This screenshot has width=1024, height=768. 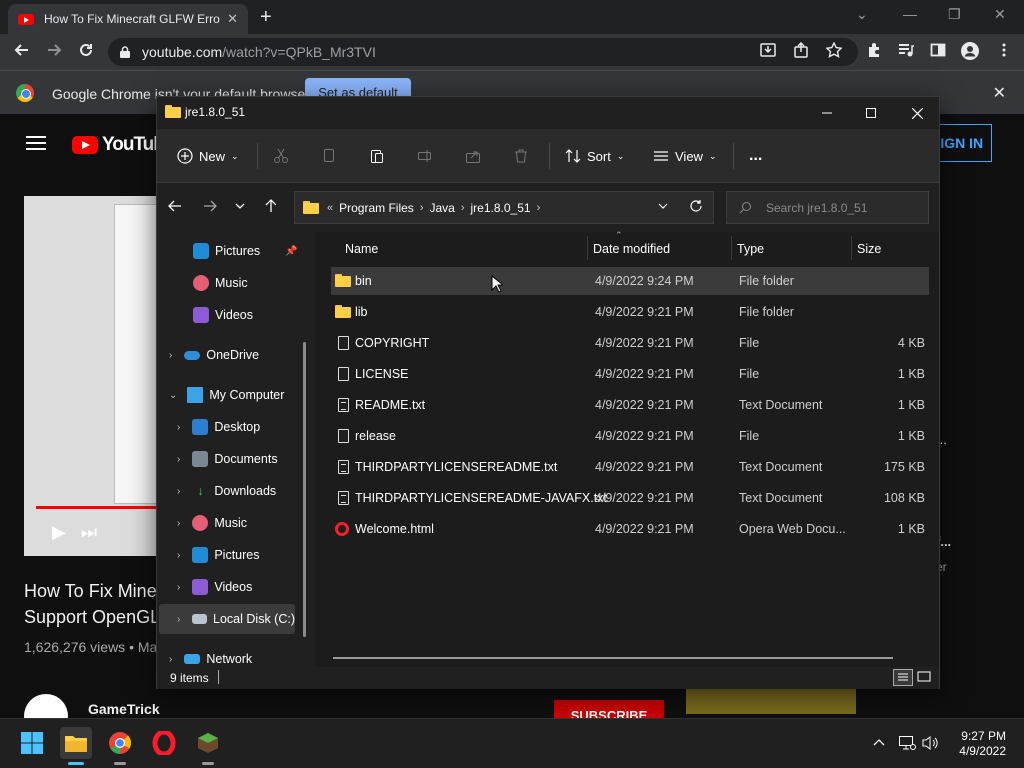 What do you see at coordinates (218, 427) in the screenshot?
I see `nav-item-desktop: › Desktop` at bounding box center [218, 427].